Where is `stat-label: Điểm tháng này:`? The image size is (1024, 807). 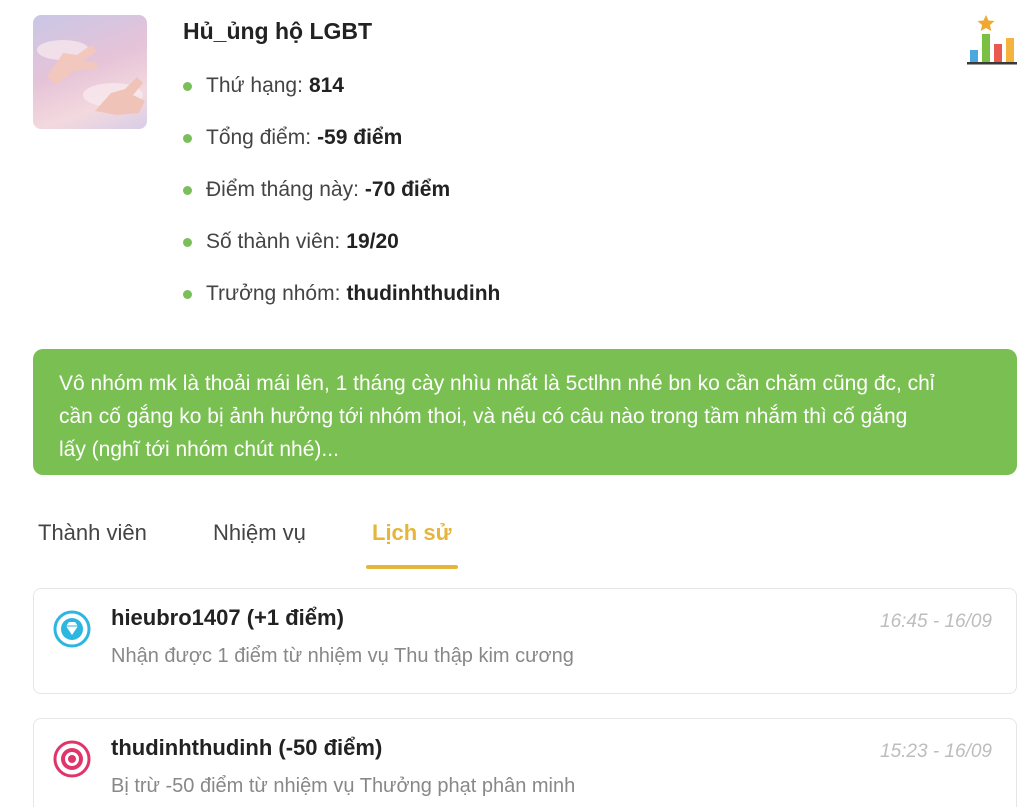
stat-label: Điểm tháng này: is located at coordinates (282, 189).